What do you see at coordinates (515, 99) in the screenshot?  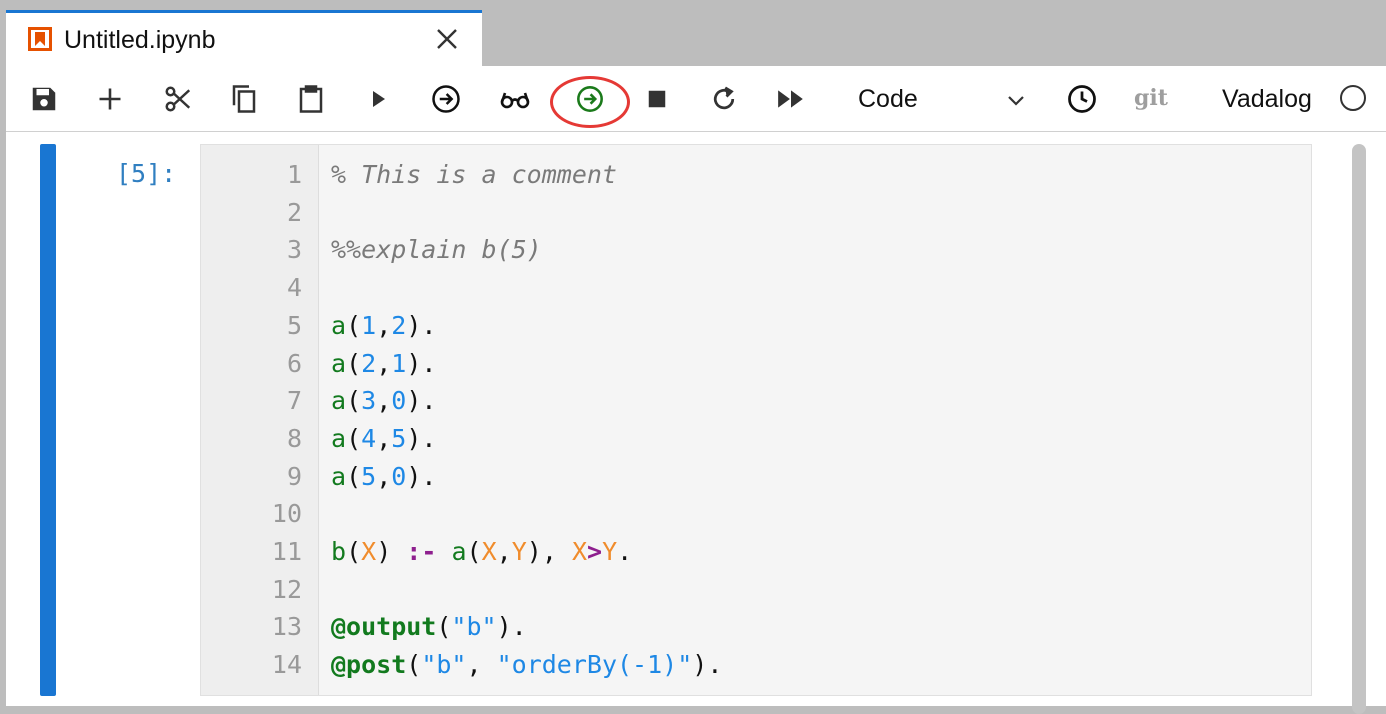 I see `glasses-icon` at bounding box center [515, 99].